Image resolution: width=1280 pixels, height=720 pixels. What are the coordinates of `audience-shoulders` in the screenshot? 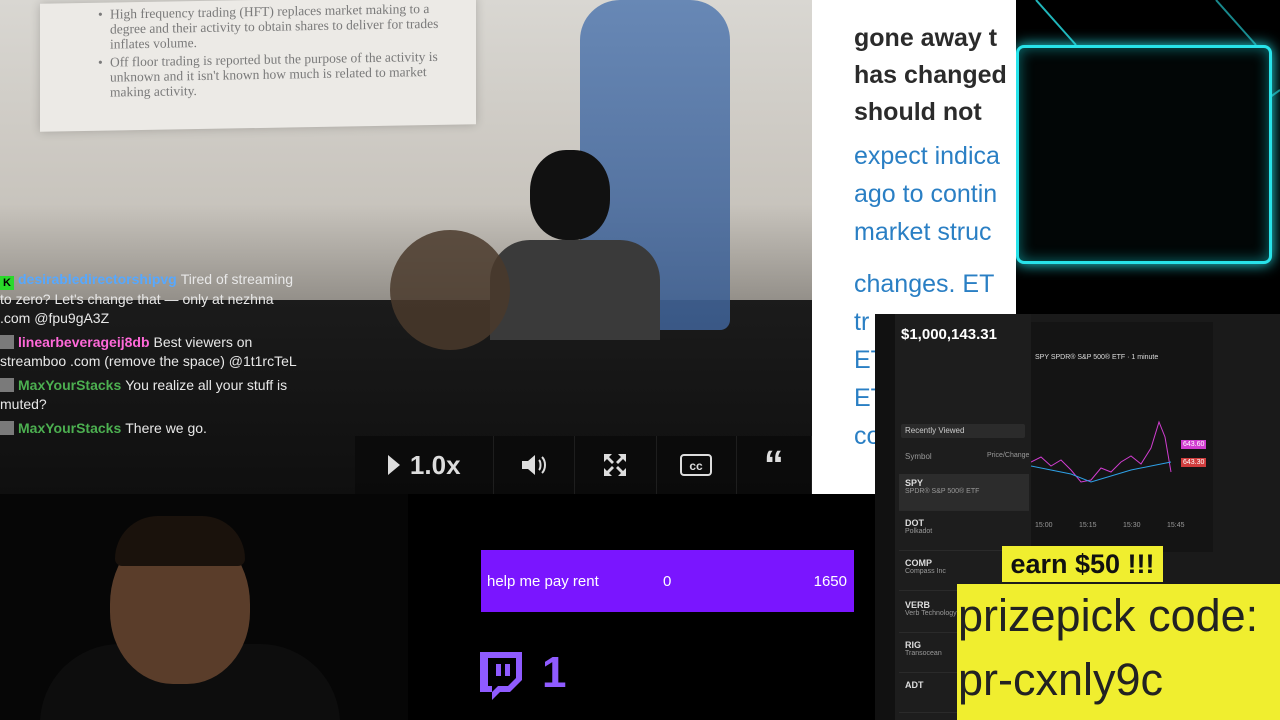 It's located at (575, 290).